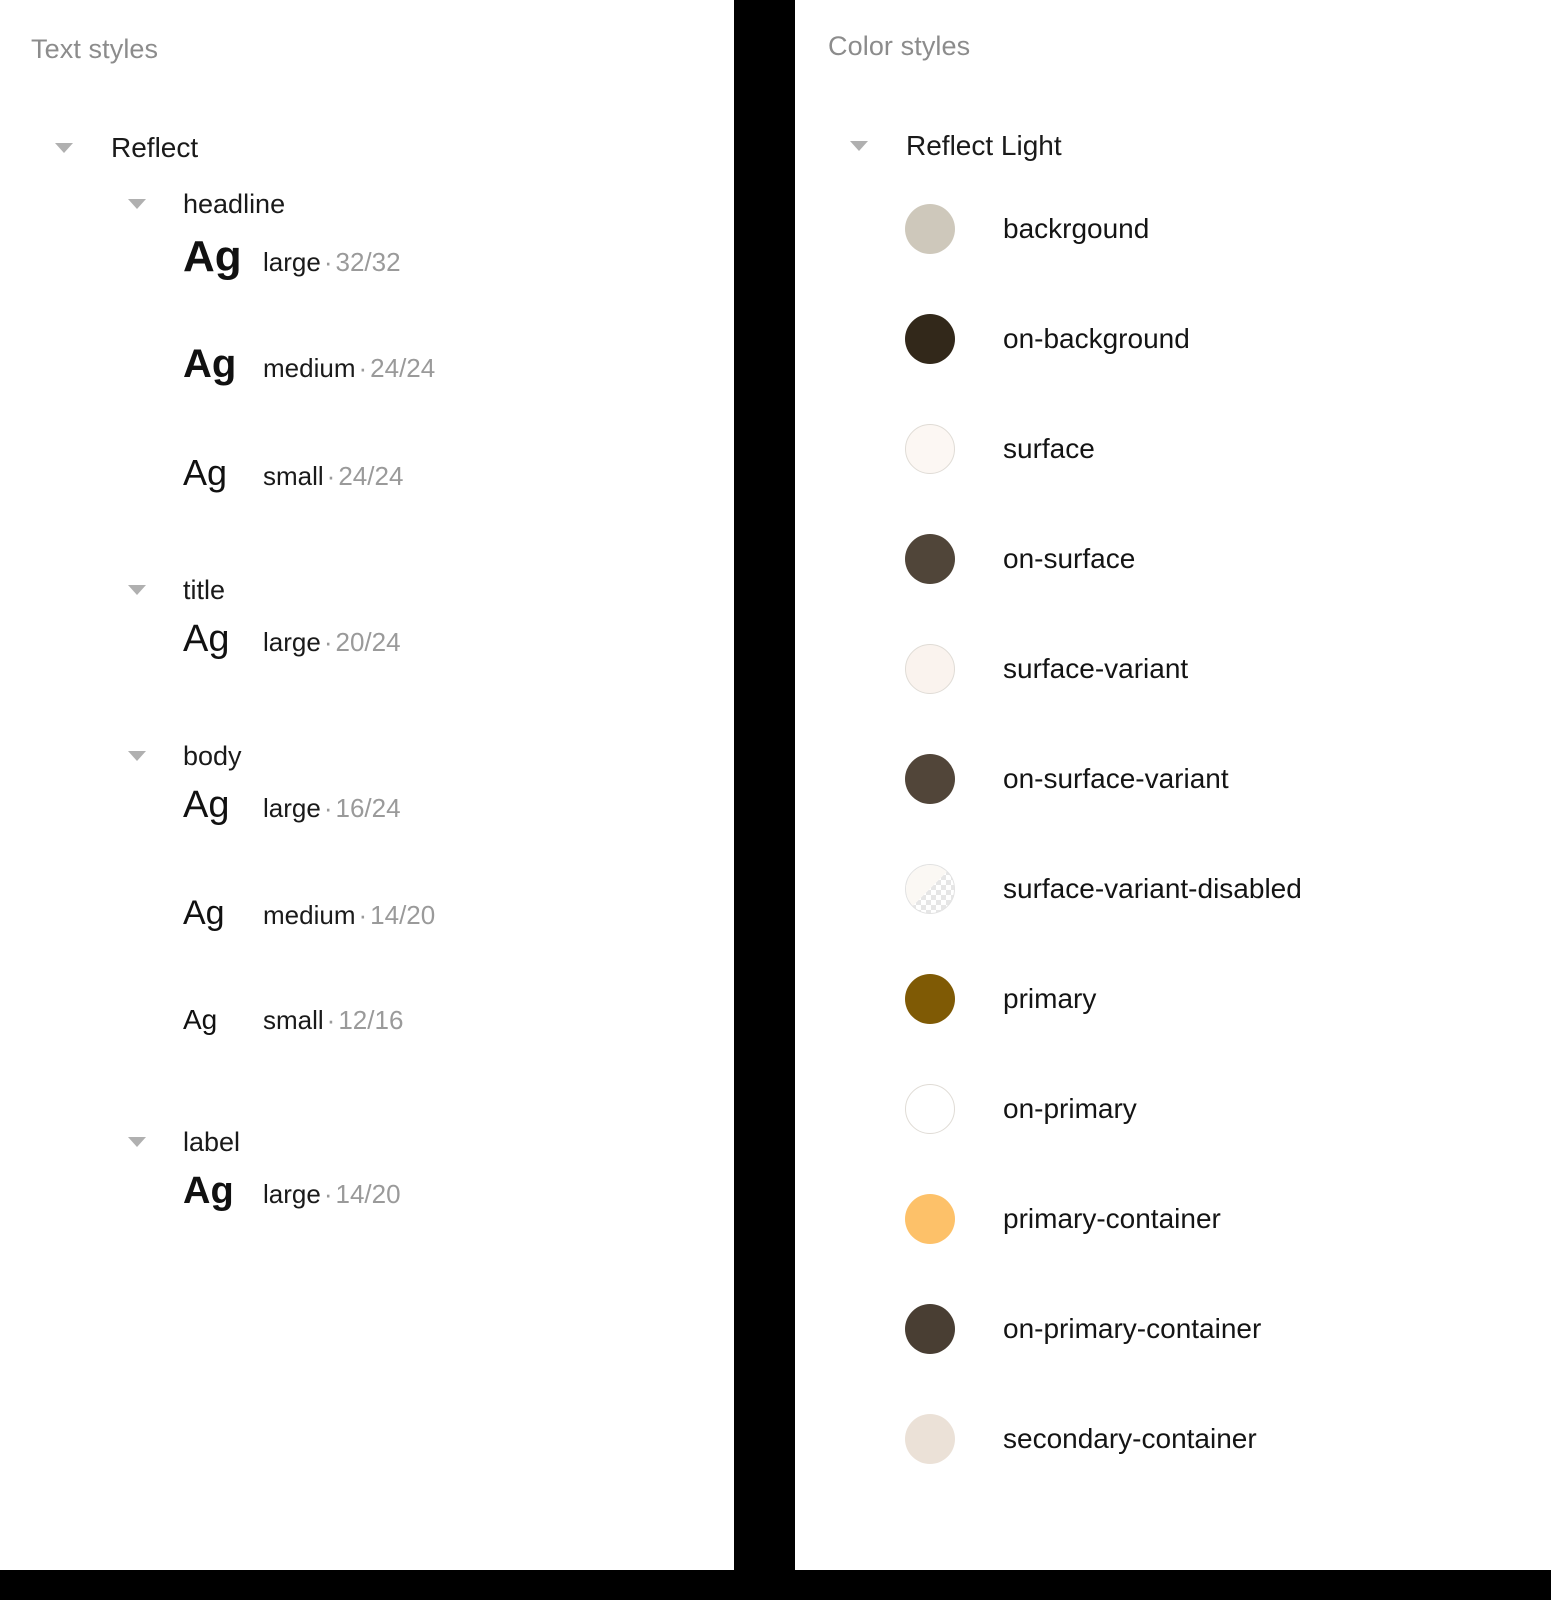 The image size is (1551, 1600). Describe the element at coordinates (1076, 228) in the screenshot. I see `color-style-name: backrgound` at that location.